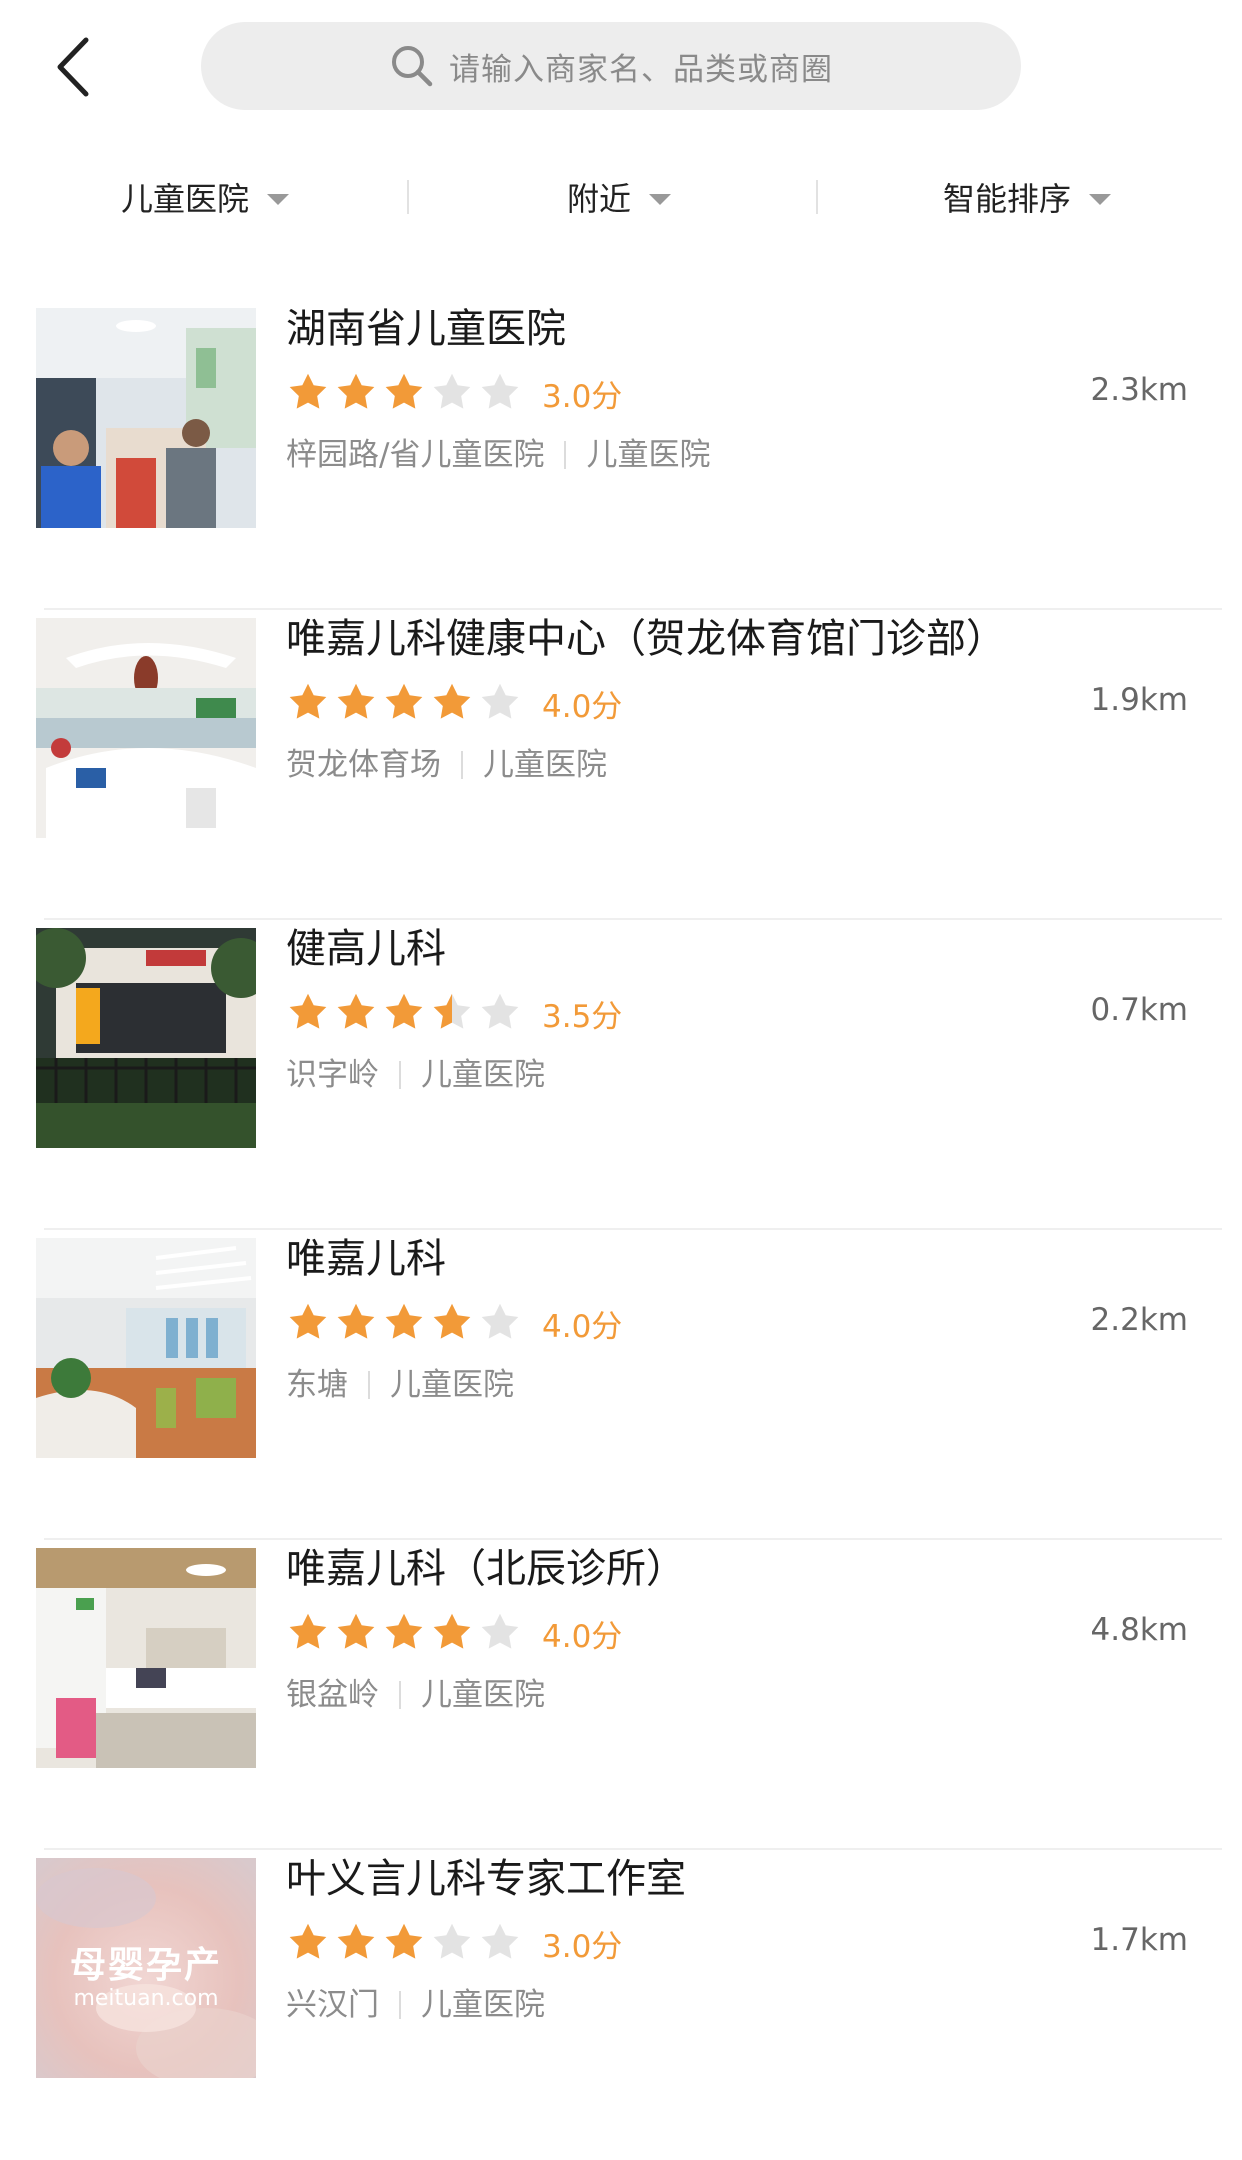 Image resolution: width=1242 pixels, height=2160 pixels. I want to click on rating: 3.5分, so click(454, 1013).